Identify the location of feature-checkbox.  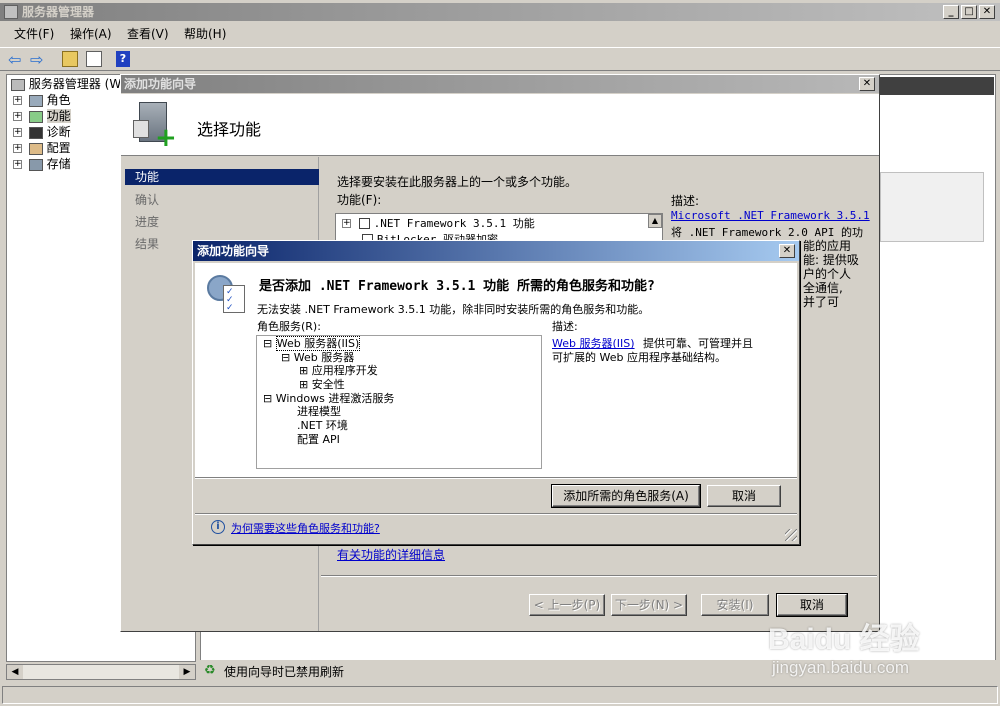
(364, 223).